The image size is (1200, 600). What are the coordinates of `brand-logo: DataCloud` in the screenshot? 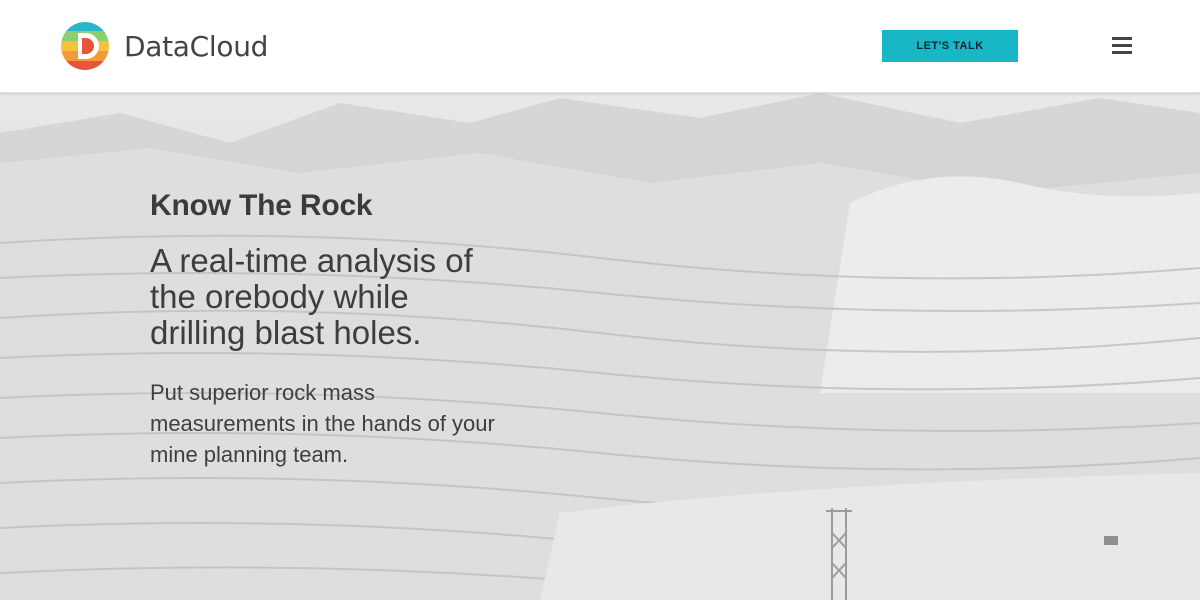 It's located at (164, 46).